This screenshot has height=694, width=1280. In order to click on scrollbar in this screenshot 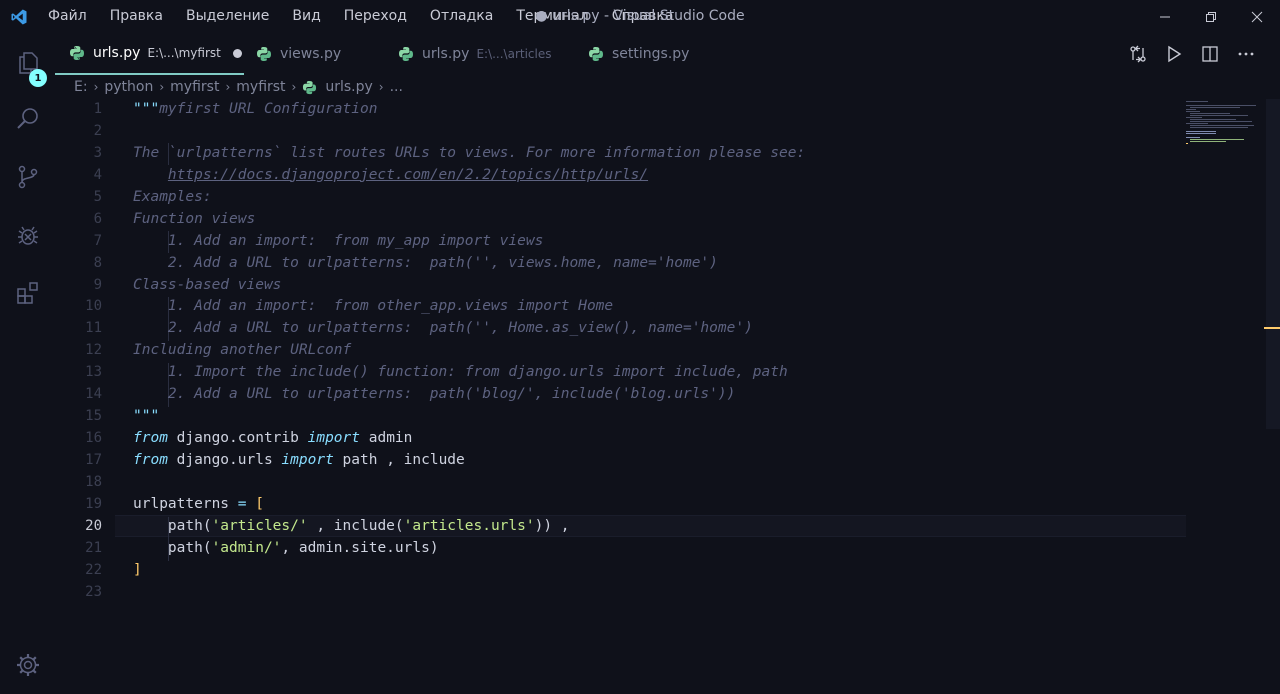, I will do `click(1273, 264)`.